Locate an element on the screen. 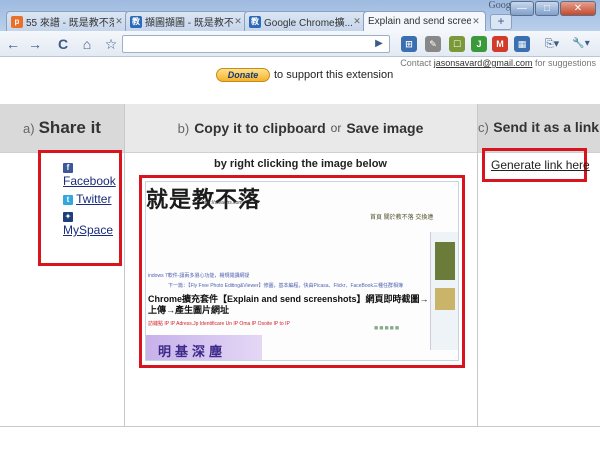 This screenshot has height=454, width=600. share-letter: a) is located at coordinates (29, 128).